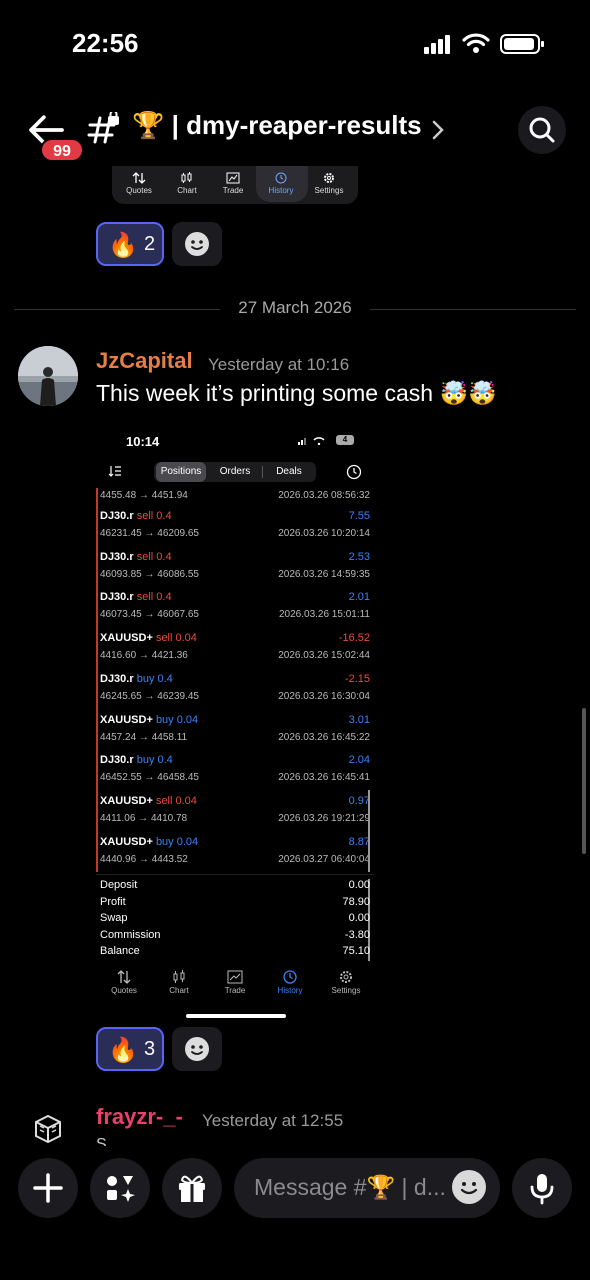  What do you see at coordinates (324, 656) in the screenshot?
I see `trade-date: 2026.03.26 15:02:44` at bounding box center [324, 656].